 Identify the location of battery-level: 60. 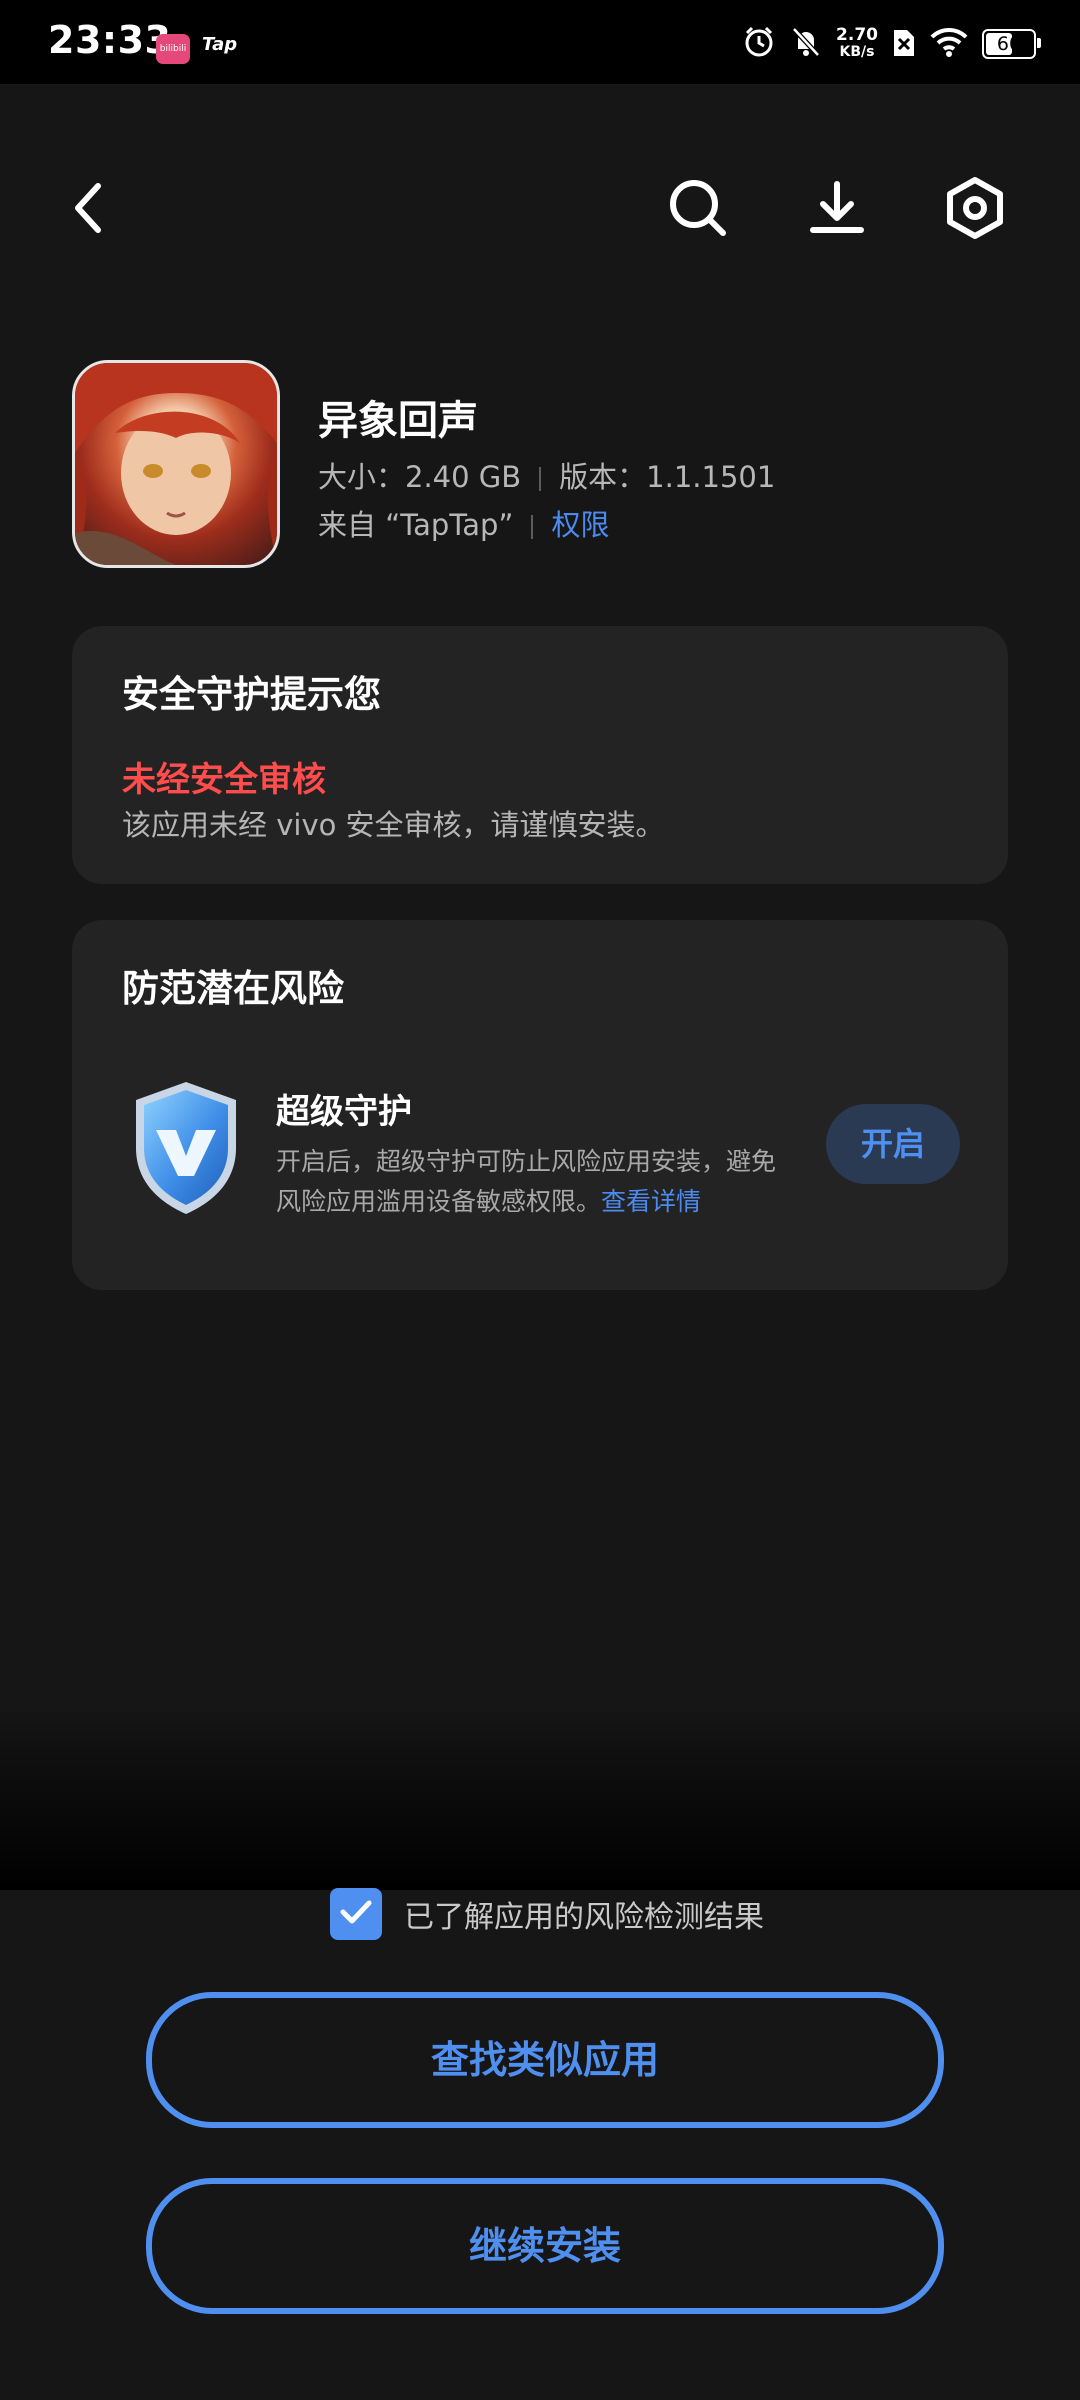
(1009, 44).